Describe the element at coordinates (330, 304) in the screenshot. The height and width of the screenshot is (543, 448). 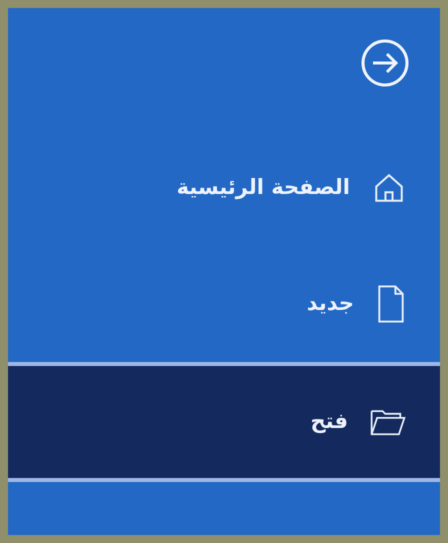
I see `item-label: جديد` at that location.